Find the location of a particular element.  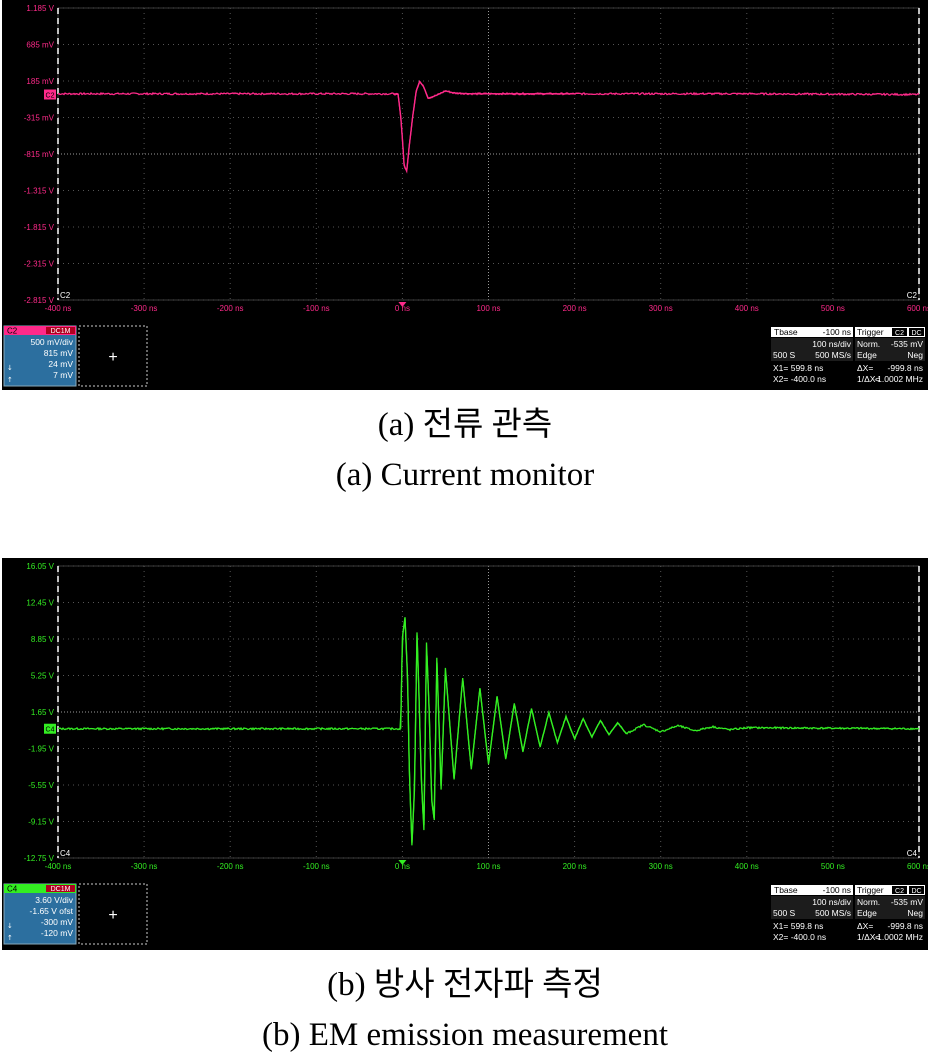

y-tick-label: 185 mV is located at coordinates (40, 81).